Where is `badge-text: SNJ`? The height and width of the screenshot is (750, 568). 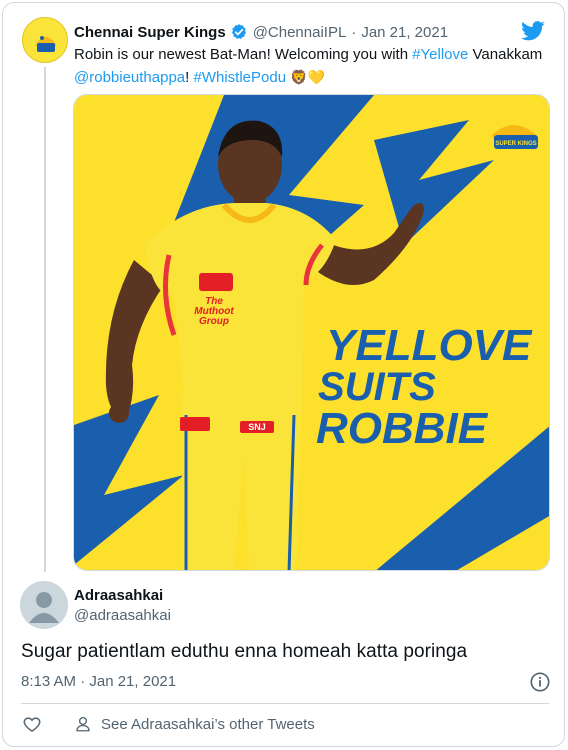
badge-text: SNJ is located at coordinates (257, 427).